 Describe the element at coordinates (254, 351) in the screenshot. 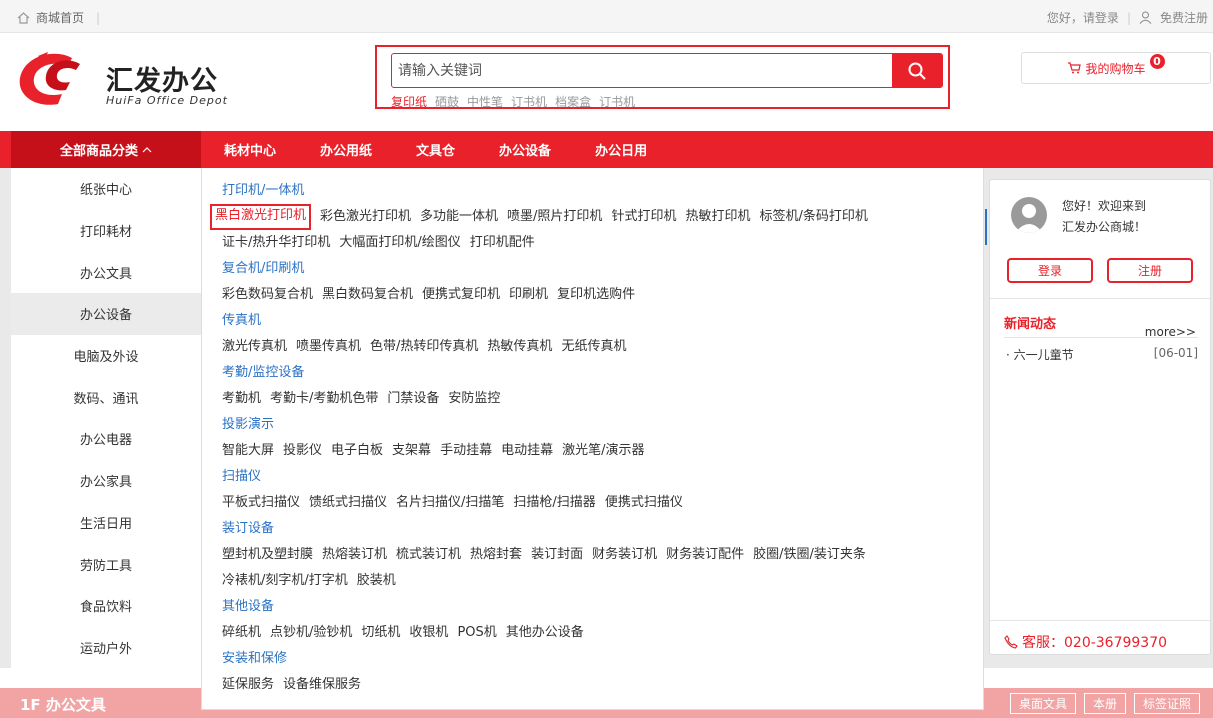

I see `dropdown-item: 激光传真机` at that location.